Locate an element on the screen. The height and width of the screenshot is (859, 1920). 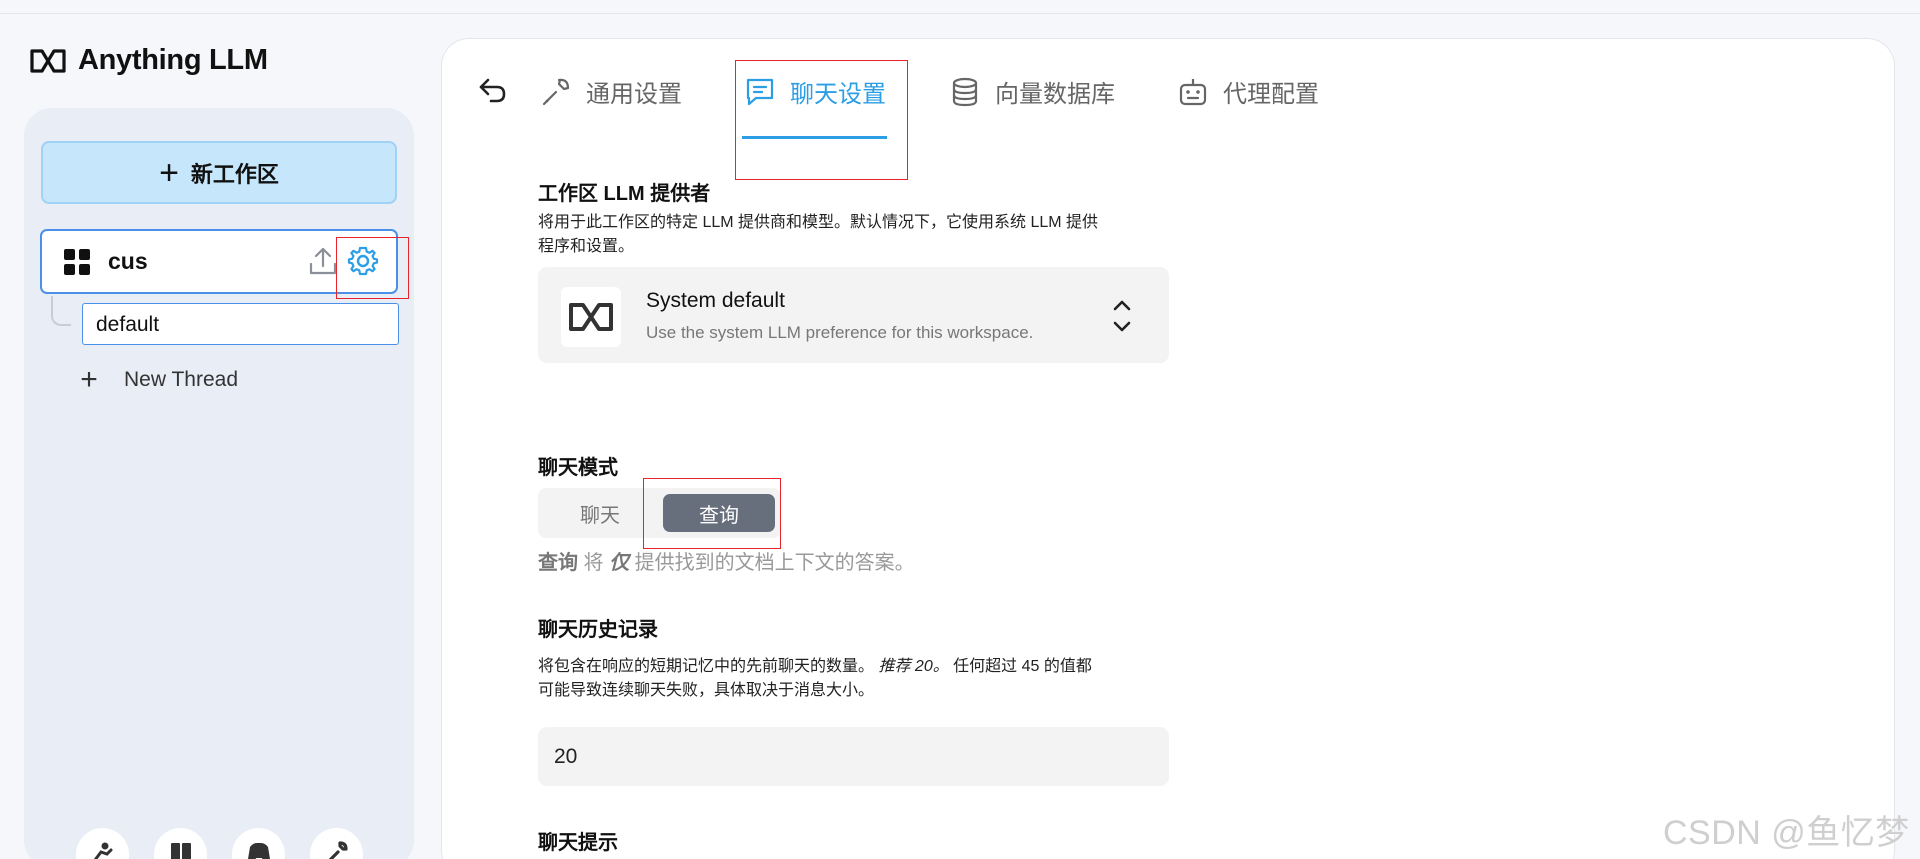
discord-icon is located at coordinates (258, 843).